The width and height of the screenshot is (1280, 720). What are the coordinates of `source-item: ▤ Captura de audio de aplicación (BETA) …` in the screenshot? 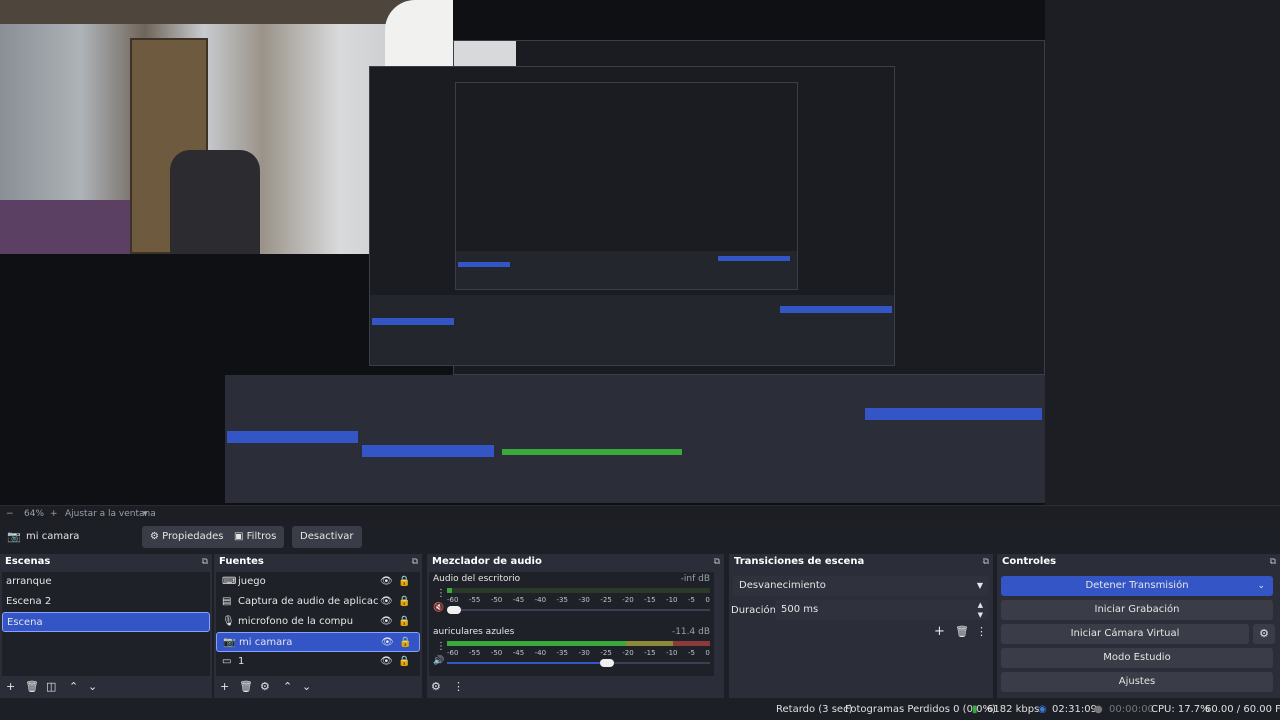 It's located at (318, 602).